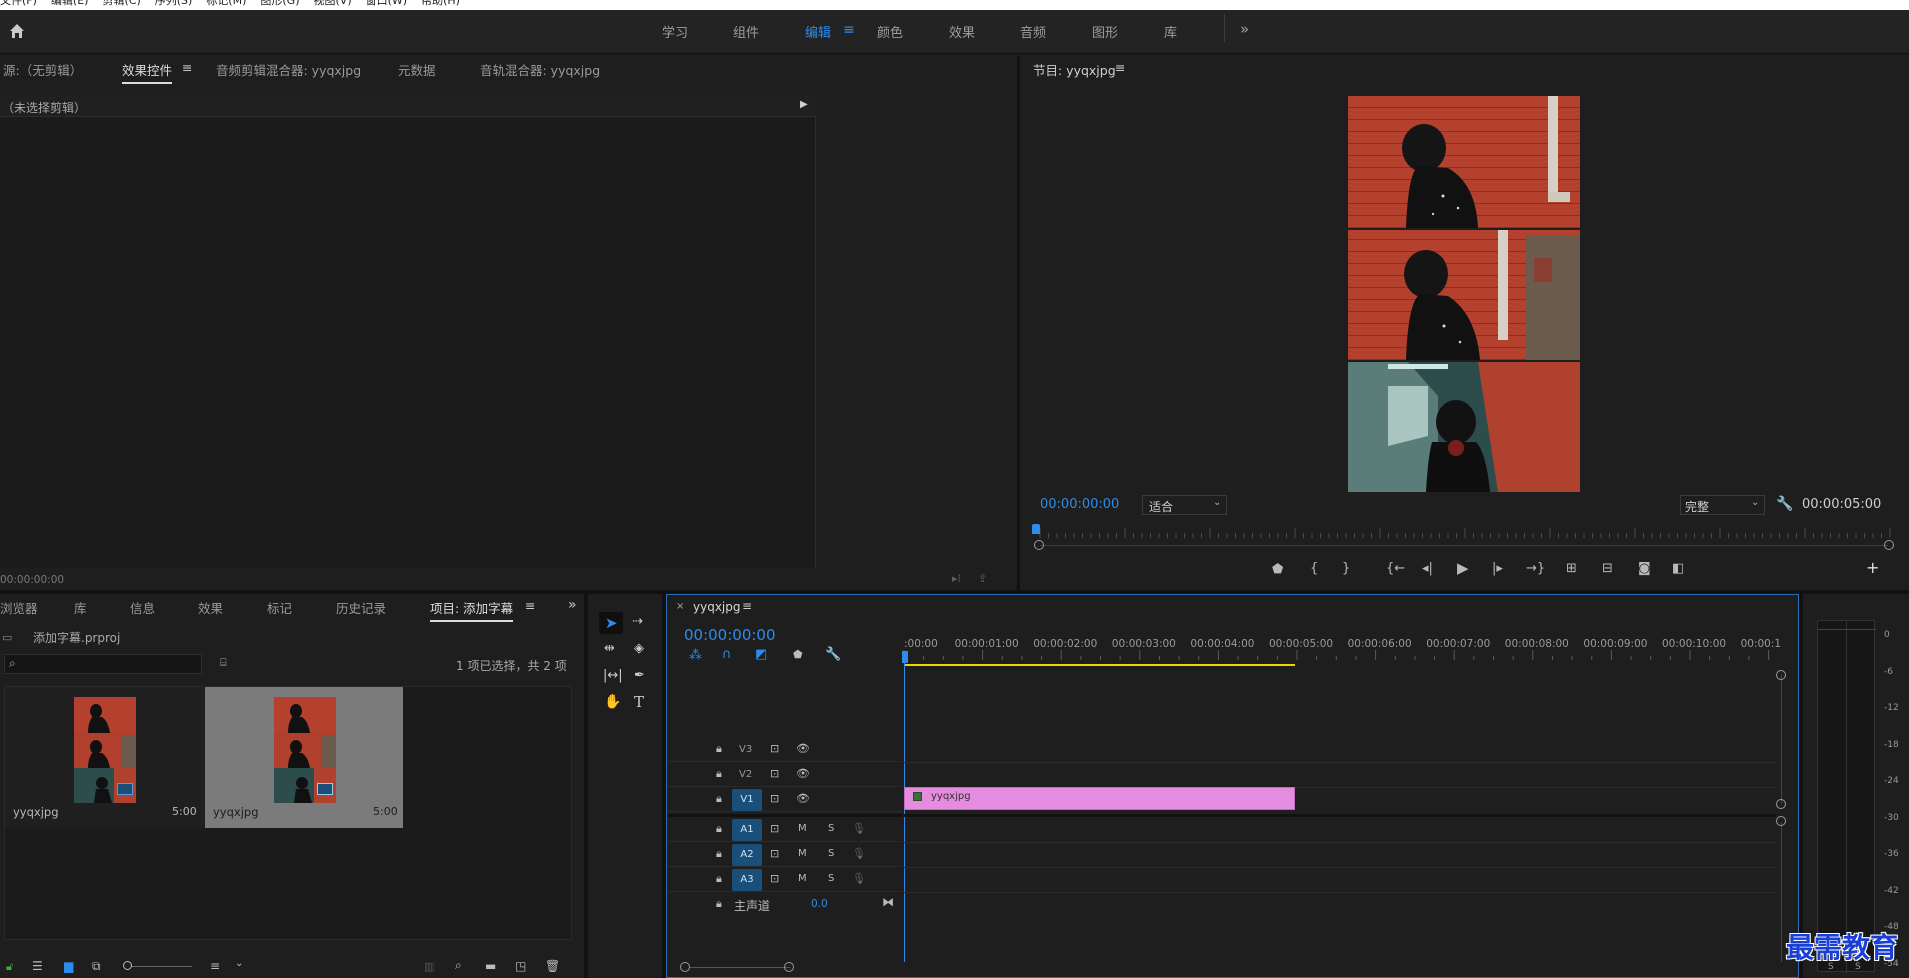 The width and height of the screenshot is (1909, 978). I want to click on export-icon: ⇪, so click(982, 578).